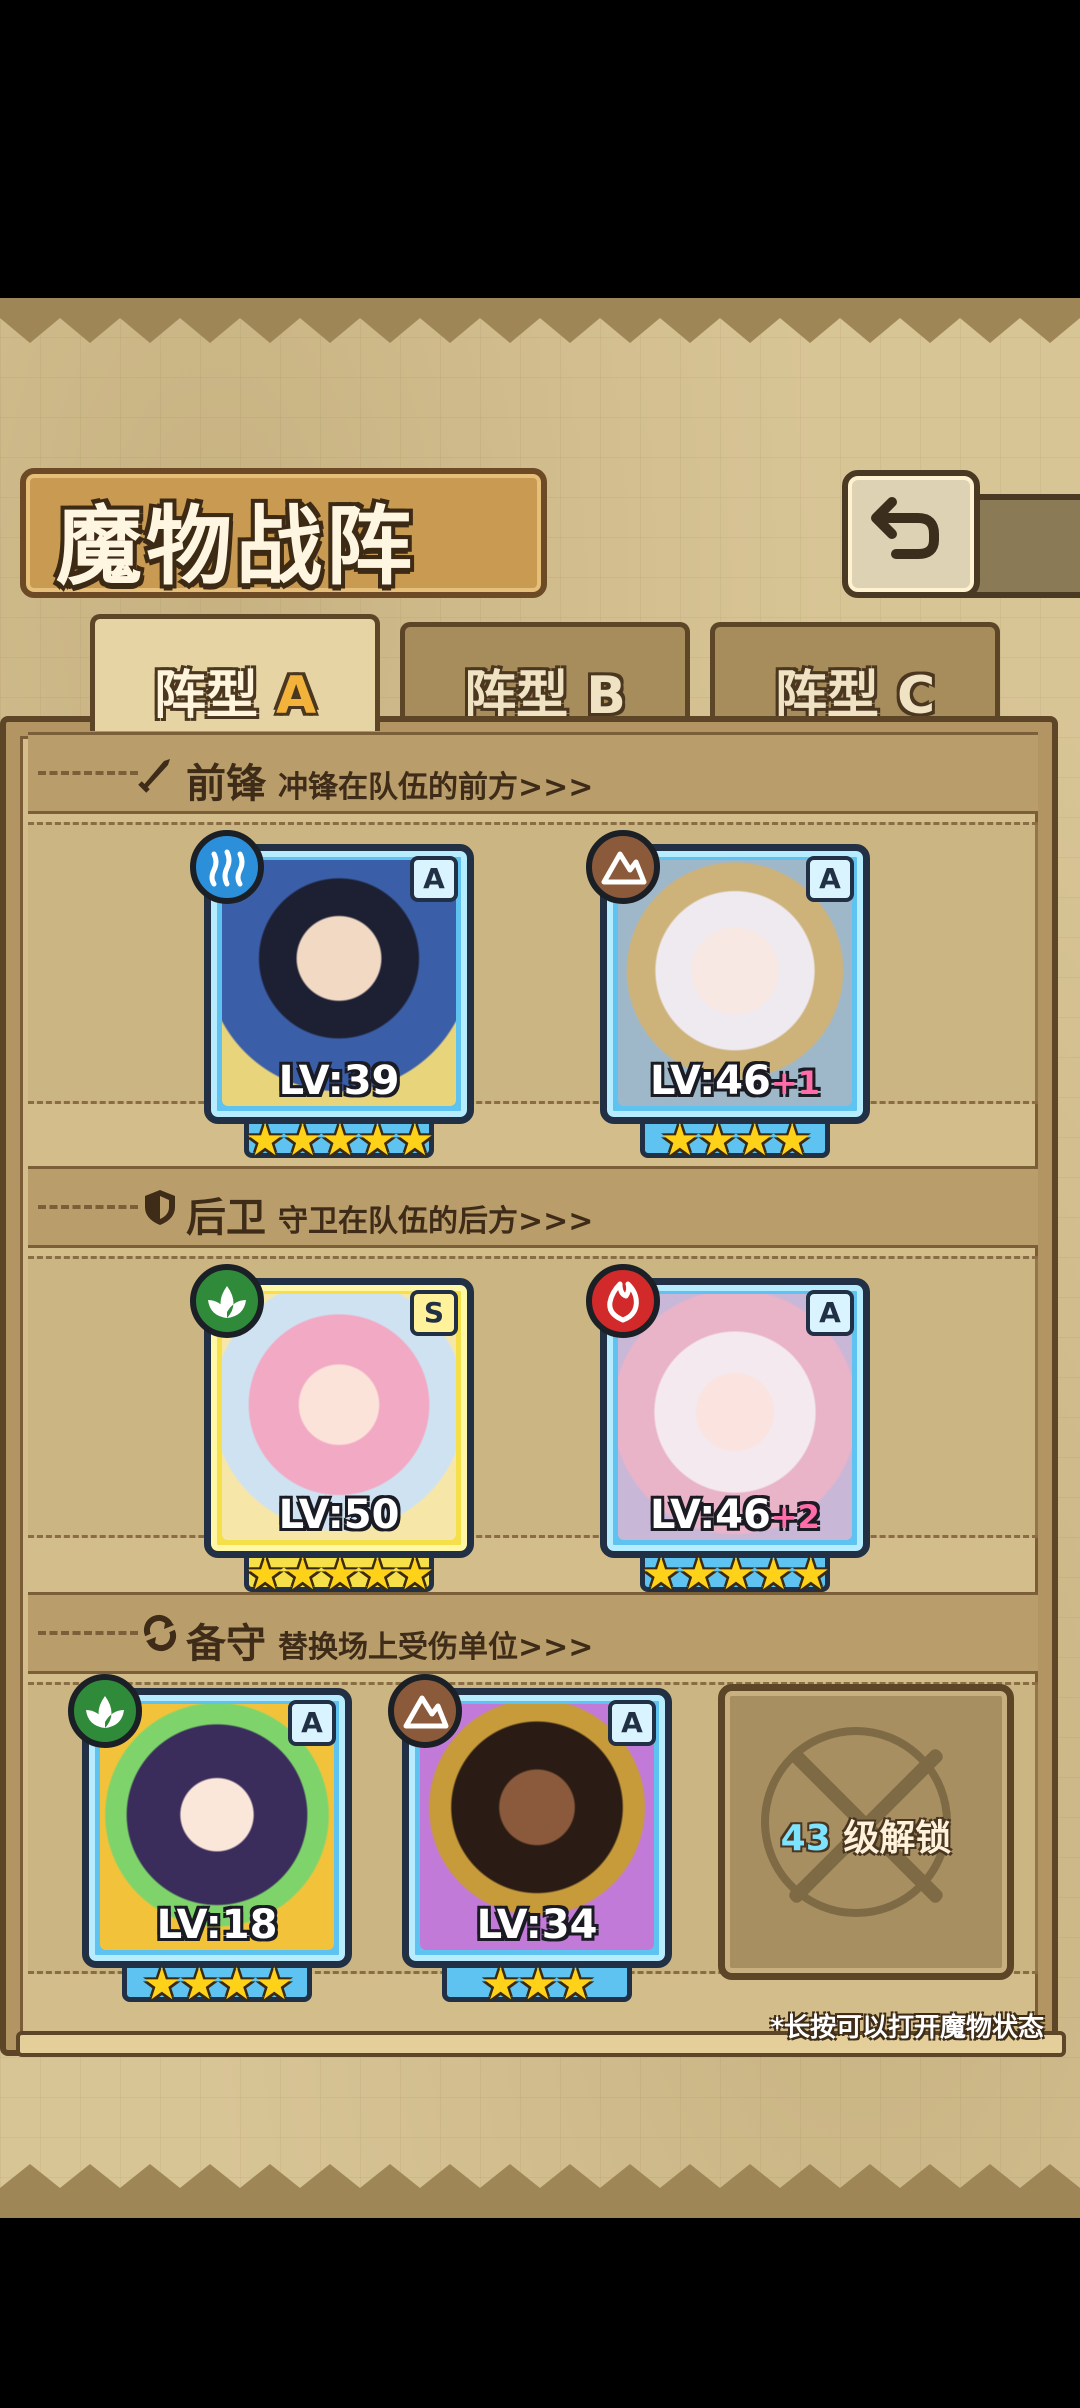 The height and width of the screenshot is (2408, 1080). Describe the element at coordinates (226, 784) in the screenshot. I see `section-front-title: 前锋` at that location.